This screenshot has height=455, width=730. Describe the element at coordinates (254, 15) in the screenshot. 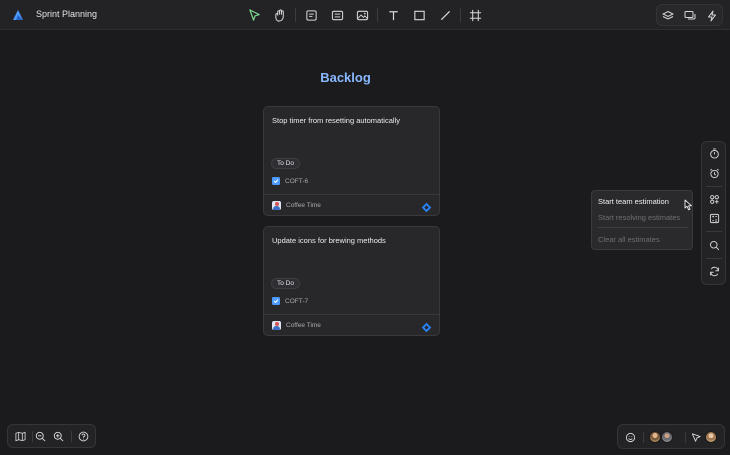

I see `select-tool-icon` at that location.